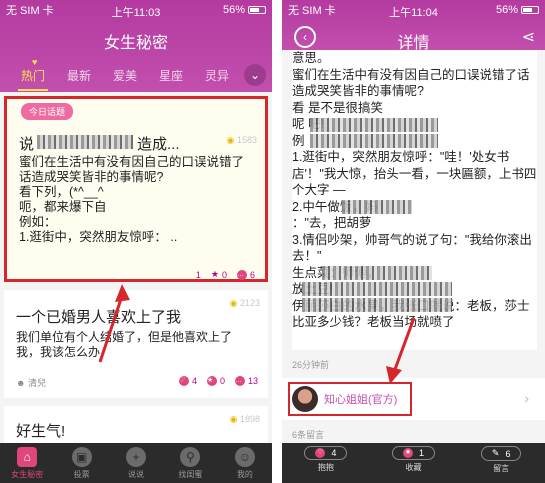 The width and height of the screenshot is (545, 483). I want to click on post-author: ☻ 清兒, so click(31, 382).